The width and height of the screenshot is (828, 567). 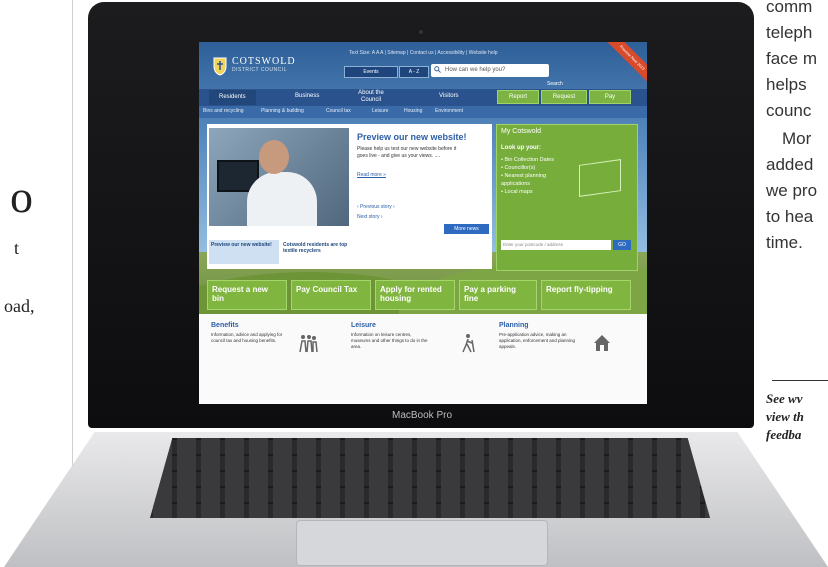 I want to click on walker-icon, so click(x=468, y=343).